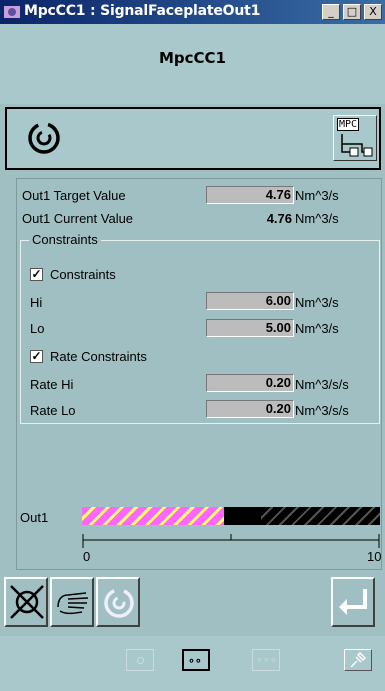 The height and width of the screenshot is (691, 385). Describe the element at coordinates (322, 410) in the screenshot. I see `rate-lo-unit: Nm^3/s/s` at that location.